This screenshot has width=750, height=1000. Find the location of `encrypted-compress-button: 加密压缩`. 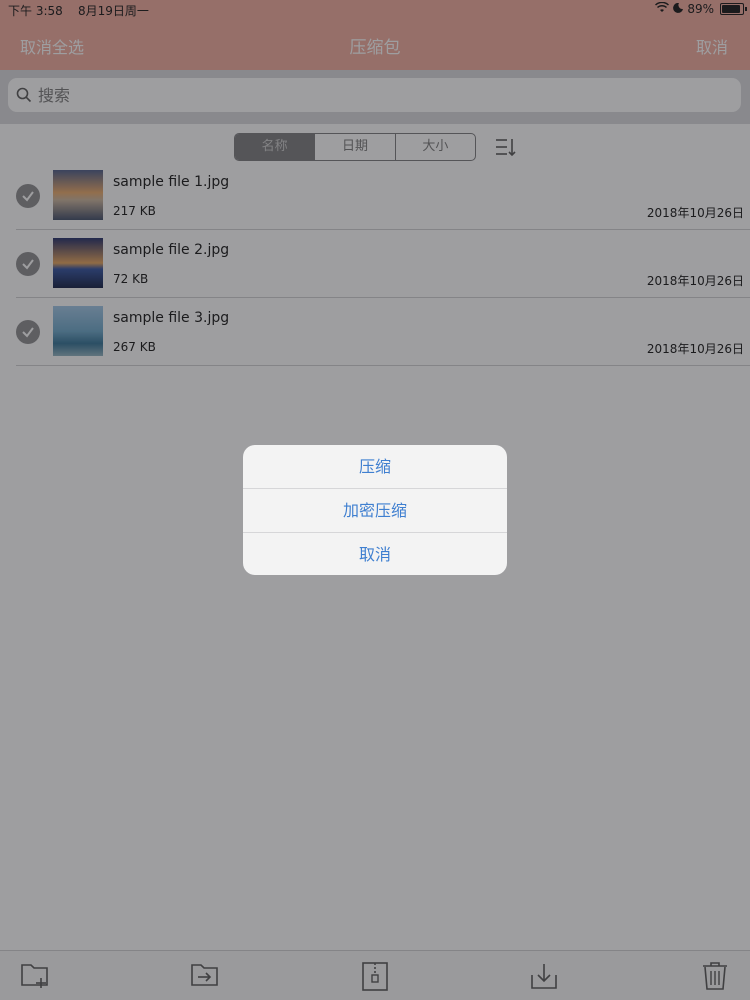

encrypted-compress-button: 加密压缩 is located at coordinates (375, 510).